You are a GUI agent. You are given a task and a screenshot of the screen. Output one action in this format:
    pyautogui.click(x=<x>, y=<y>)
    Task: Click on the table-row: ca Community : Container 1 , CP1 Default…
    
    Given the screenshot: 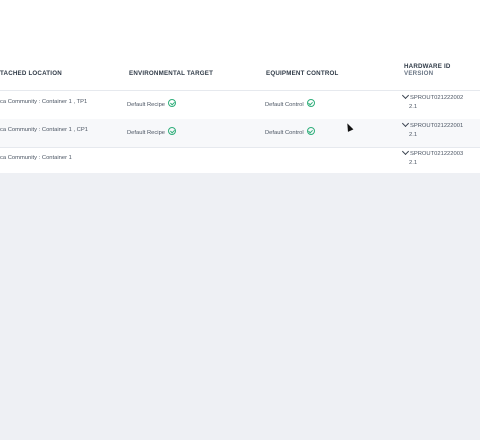 What is the action you would take?
    pyautogui.click(x=240, y=133)
    